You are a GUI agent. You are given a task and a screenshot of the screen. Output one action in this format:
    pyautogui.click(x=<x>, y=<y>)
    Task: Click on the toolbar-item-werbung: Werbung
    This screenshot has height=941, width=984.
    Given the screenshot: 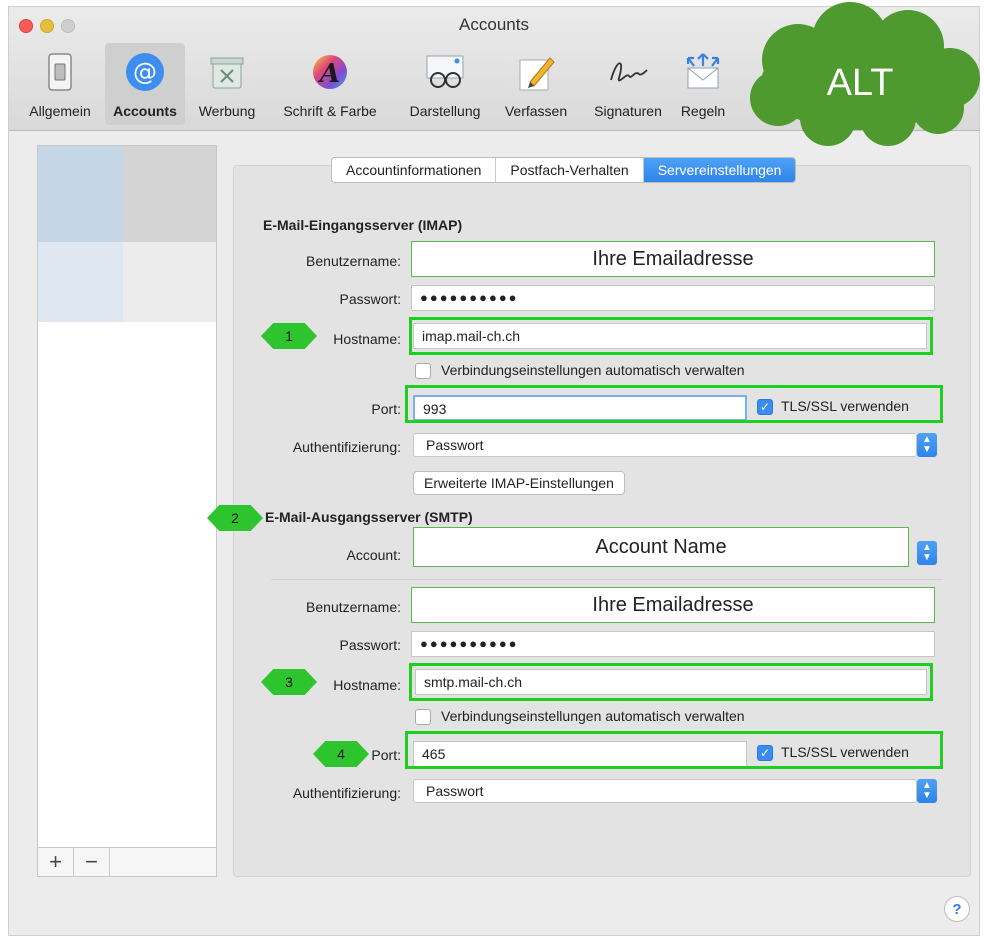 What is the action you would take?
    pyautogui.click(x=227, y=84)
    